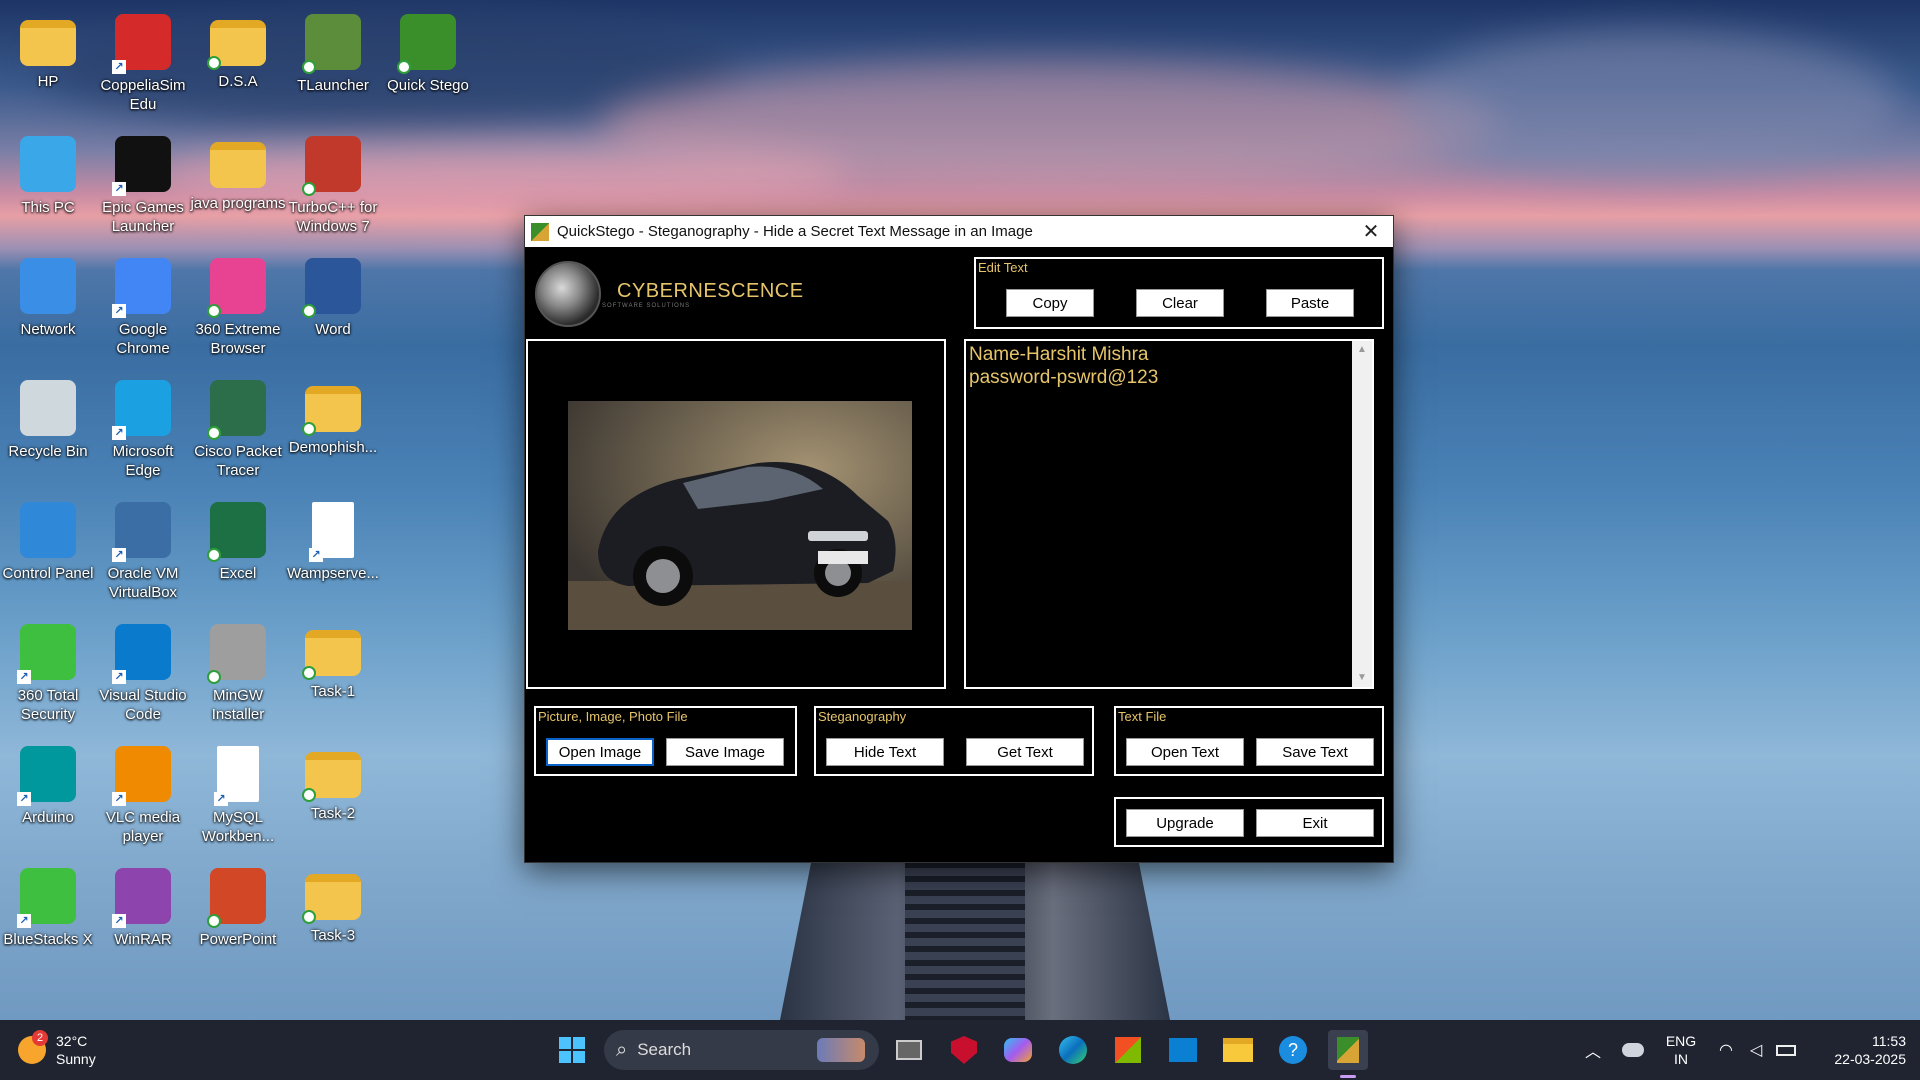 The image size is (1920, 1080). Describe the element at coordinates (1185, 752) in the screenshot. I see `open-text-button: Open Text` at that location.